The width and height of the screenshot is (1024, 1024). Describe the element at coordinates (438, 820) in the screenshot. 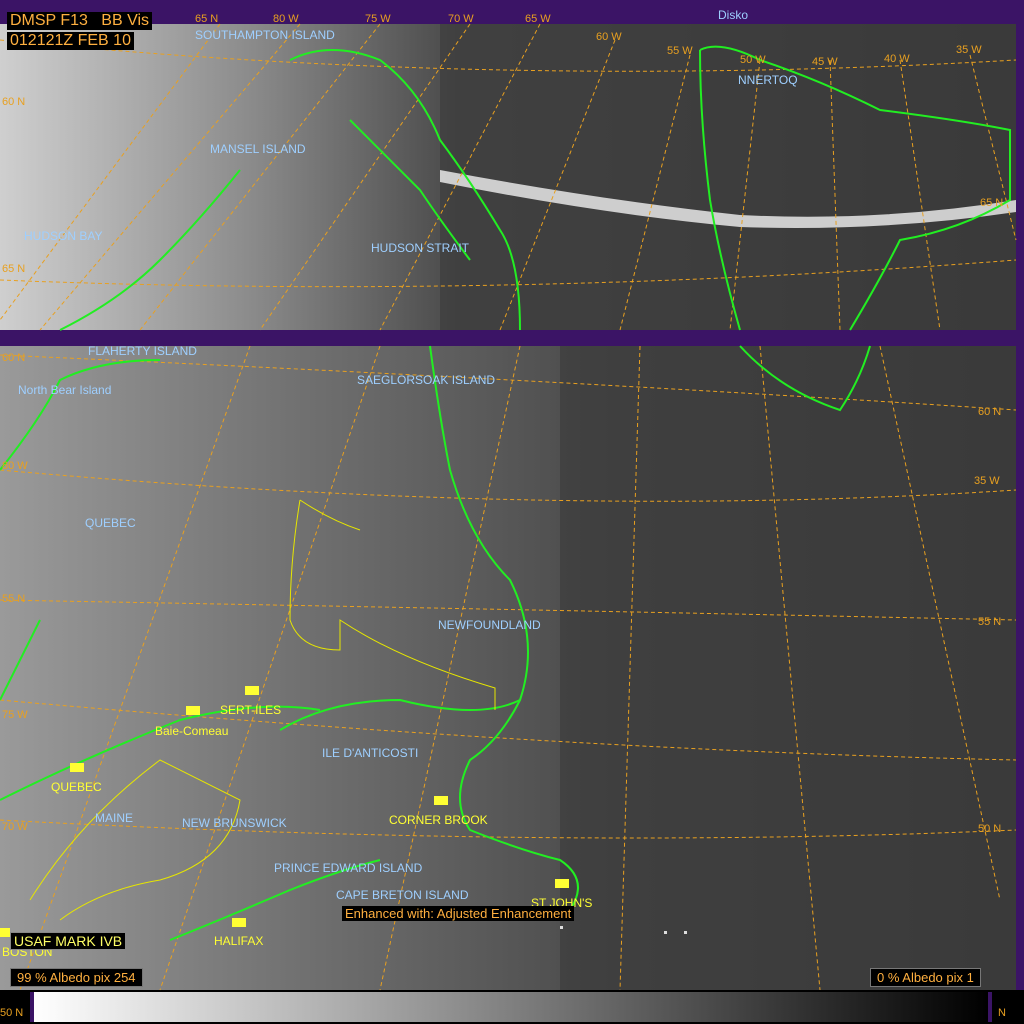

I see `city-label: CORNER BROOK` at that location.